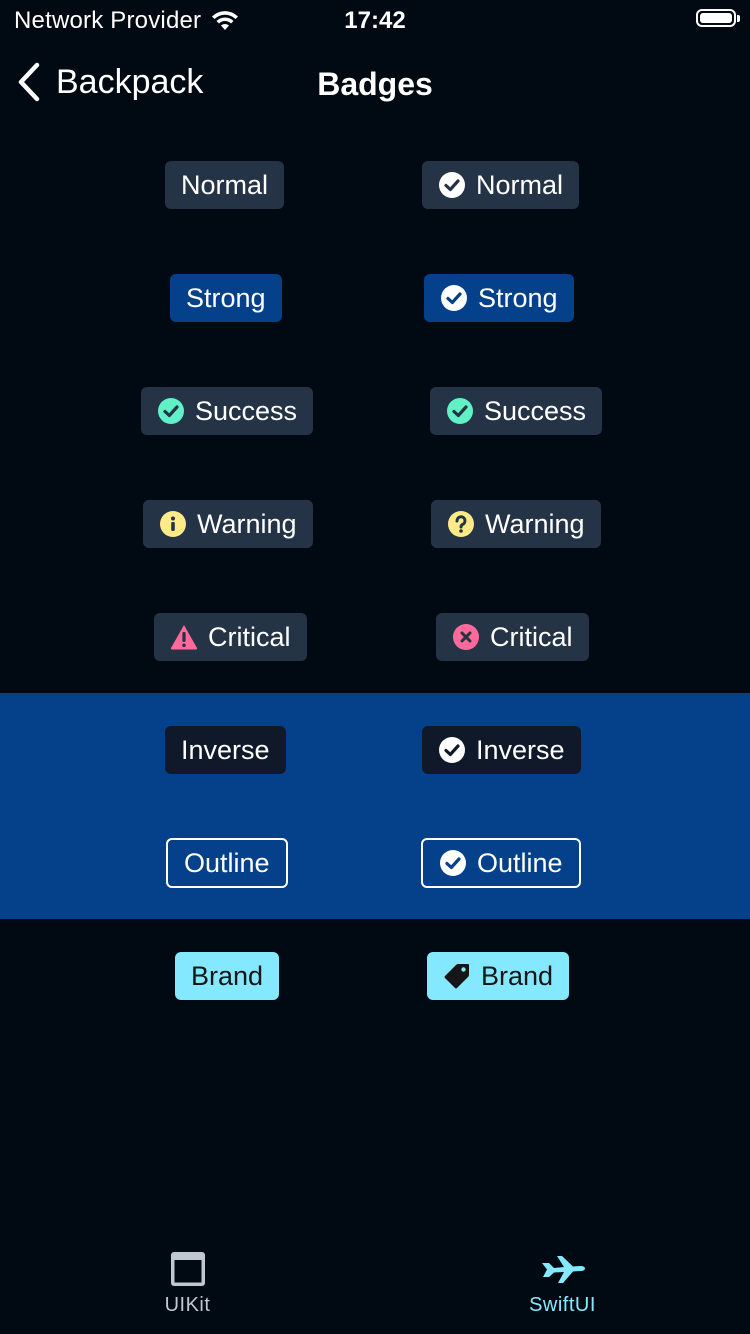 The width and height of the screenshot is (750, 1334). I want to click on badge-warning: Warning, so click(228, 524).